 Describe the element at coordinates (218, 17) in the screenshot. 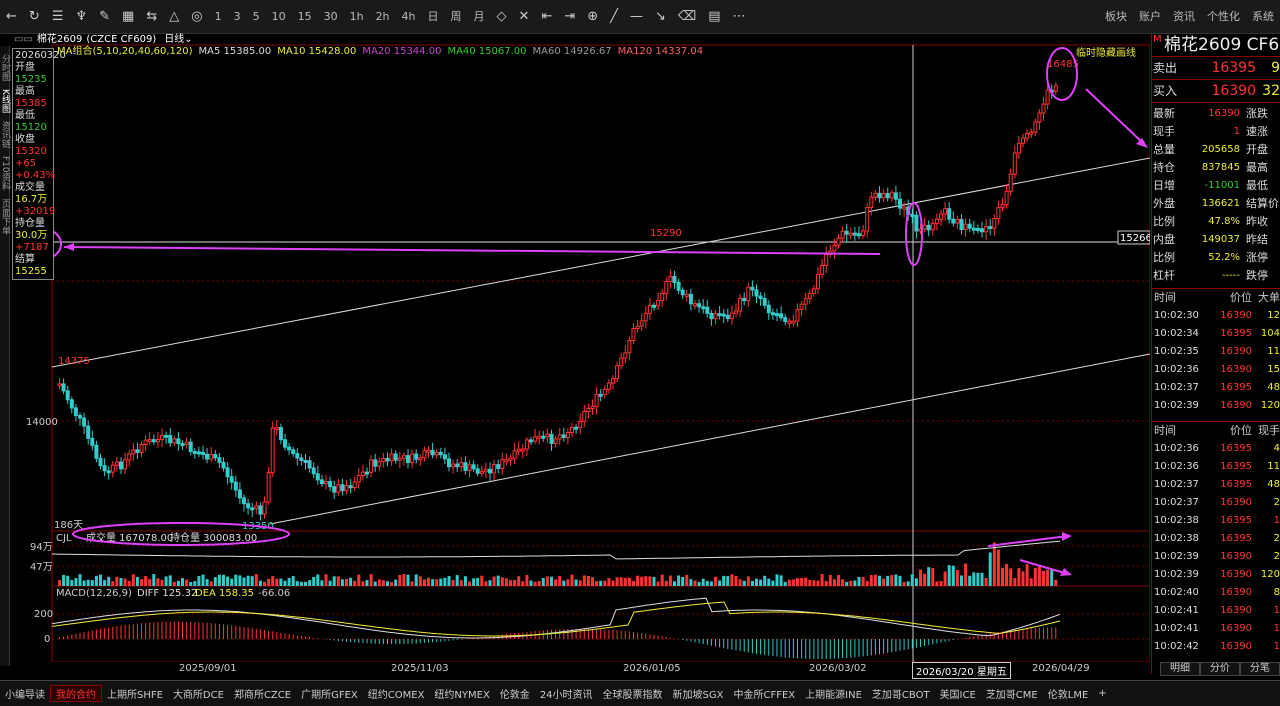

I see `period-1: 1` at that location.